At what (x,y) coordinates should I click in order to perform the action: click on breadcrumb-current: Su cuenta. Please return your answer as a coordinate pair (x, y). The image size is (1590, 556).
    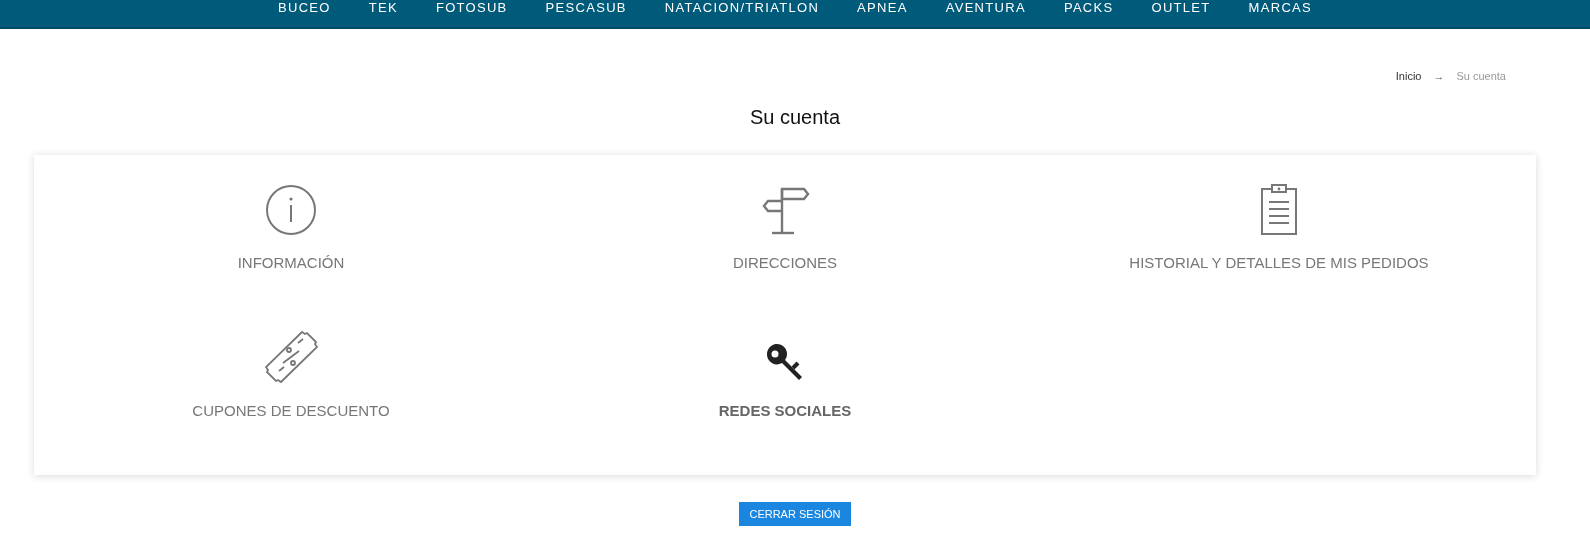
    Looking at the image, I should click on (1481, 76).